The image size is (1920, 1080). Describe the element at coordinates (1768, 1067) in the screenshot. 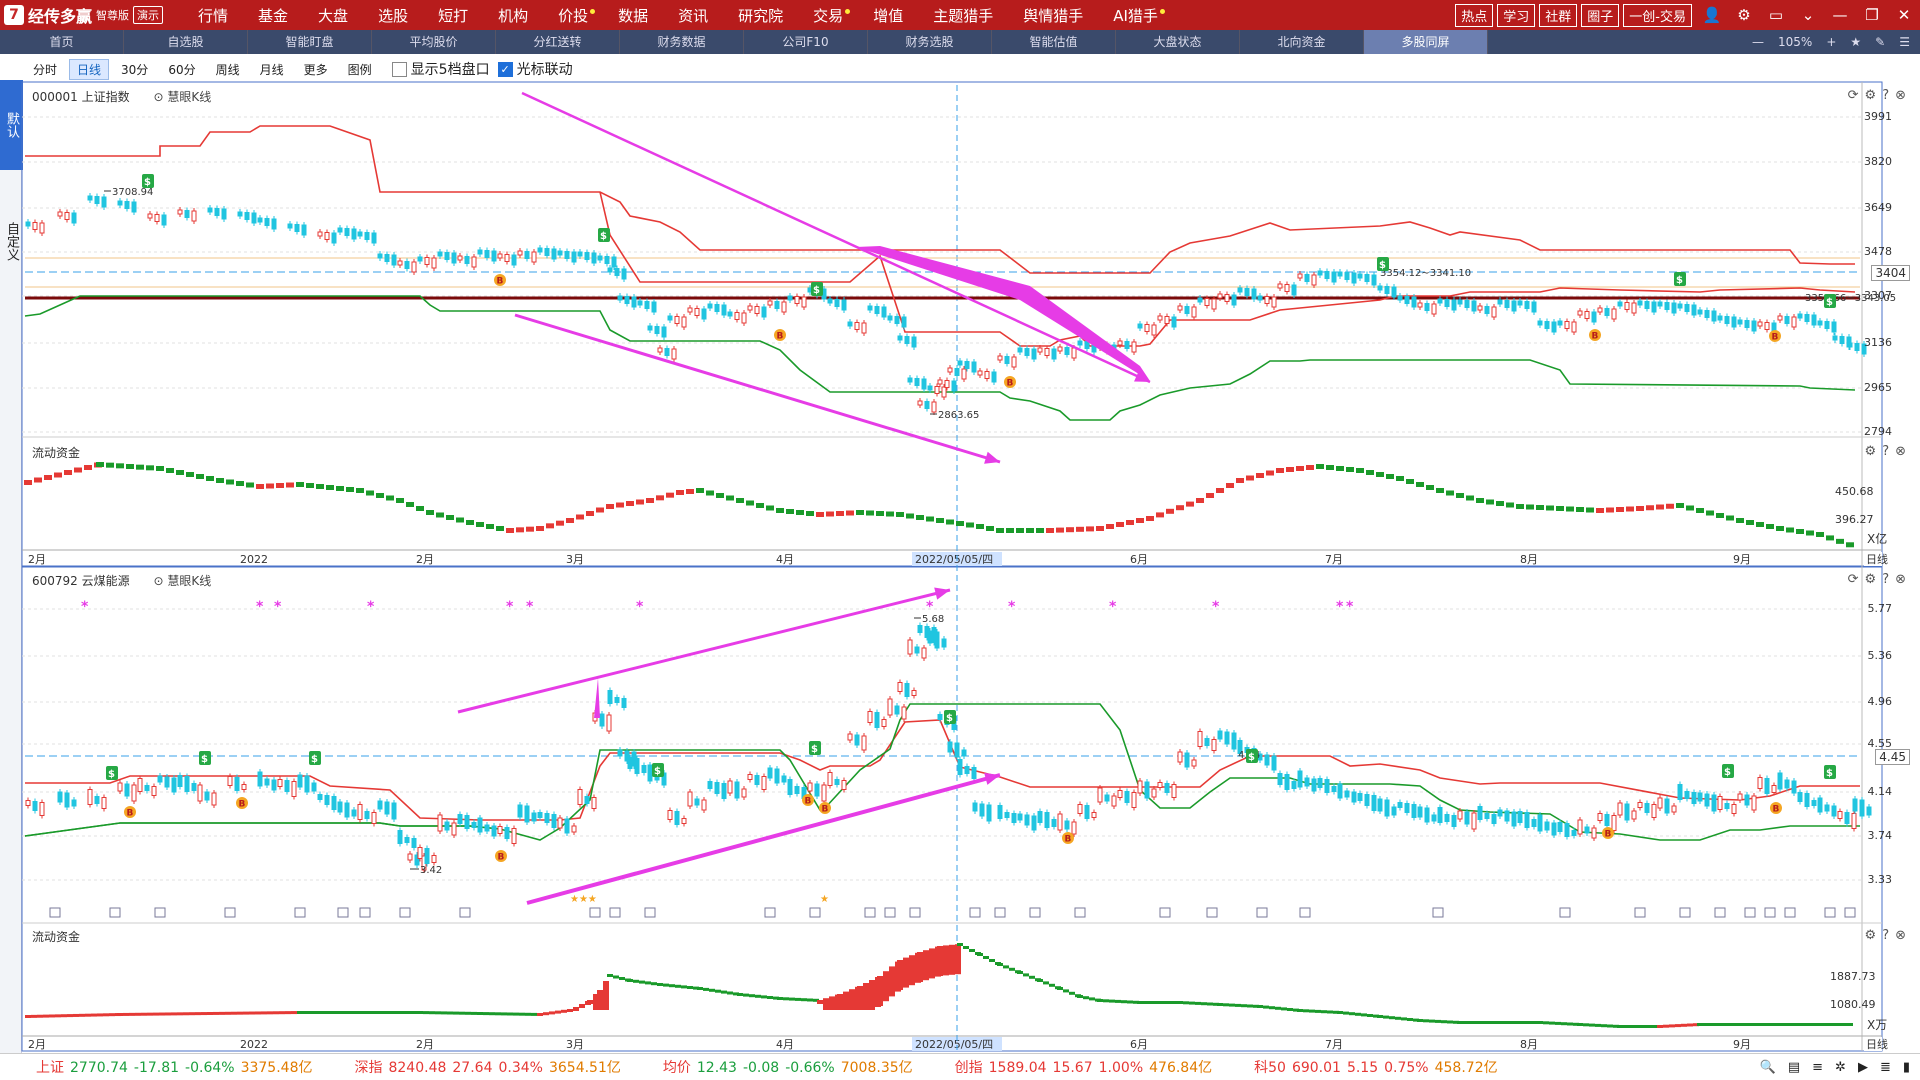

I see `search-icon: 🔍` at that location.